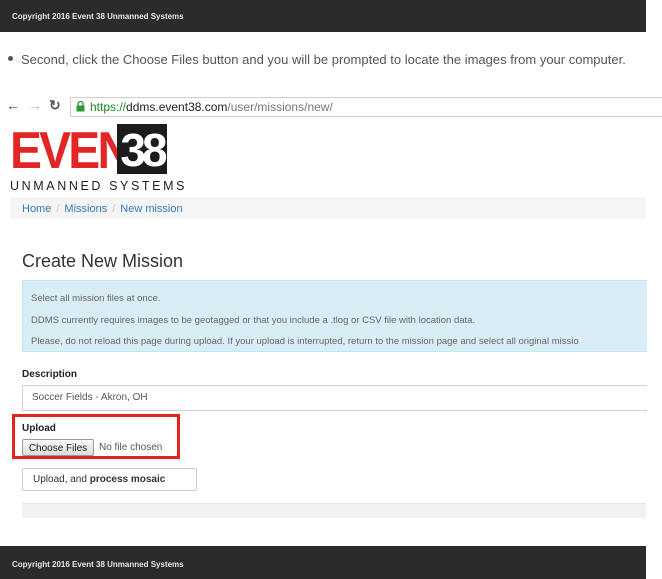  Describe the element at coordinates (35, 105) in the screenshot. I see `forward-arrow-icon: →` at that location.